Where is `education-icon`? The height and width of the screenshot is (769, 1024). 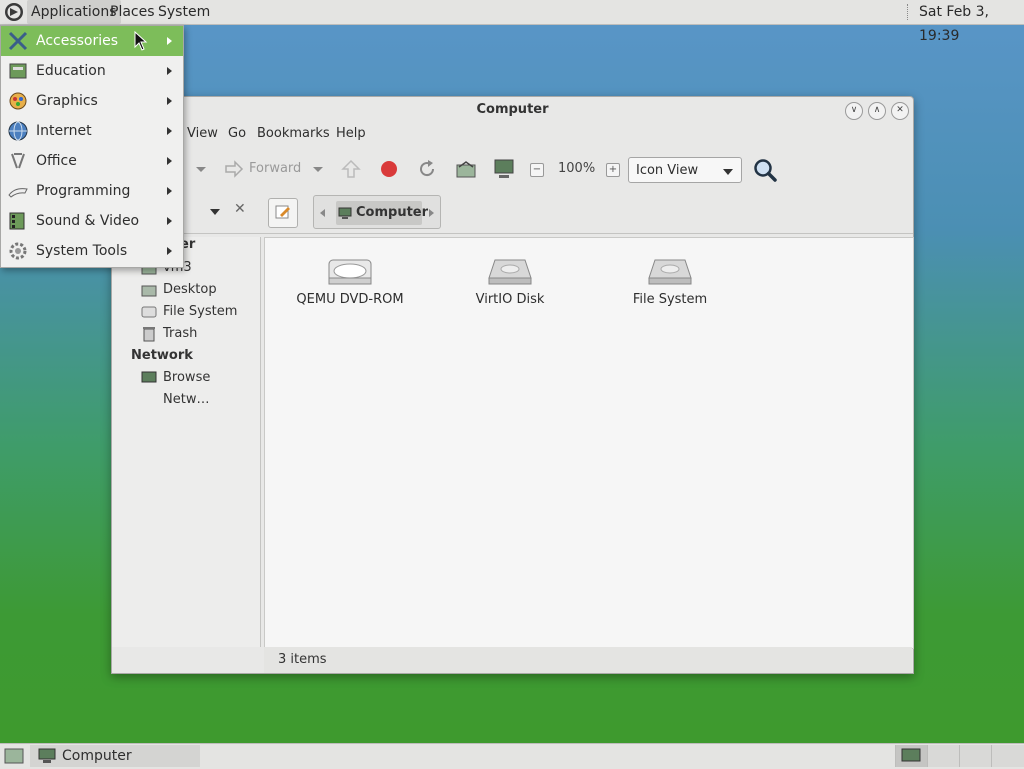 education-icon is located at coordinates (18, 71).